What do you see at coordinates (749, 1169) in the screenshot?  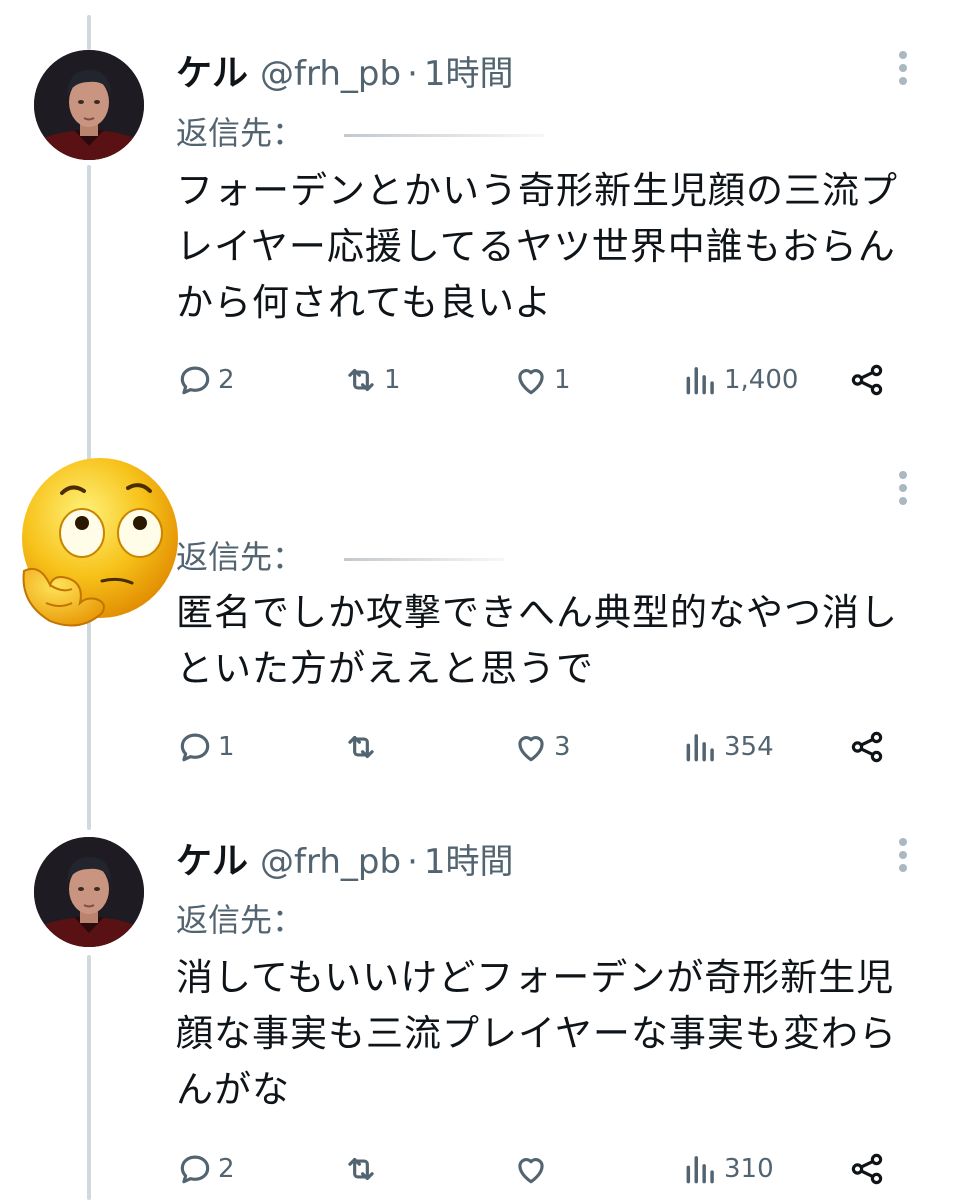 I see `view-count: 310` at bounding box center [749, 1169].